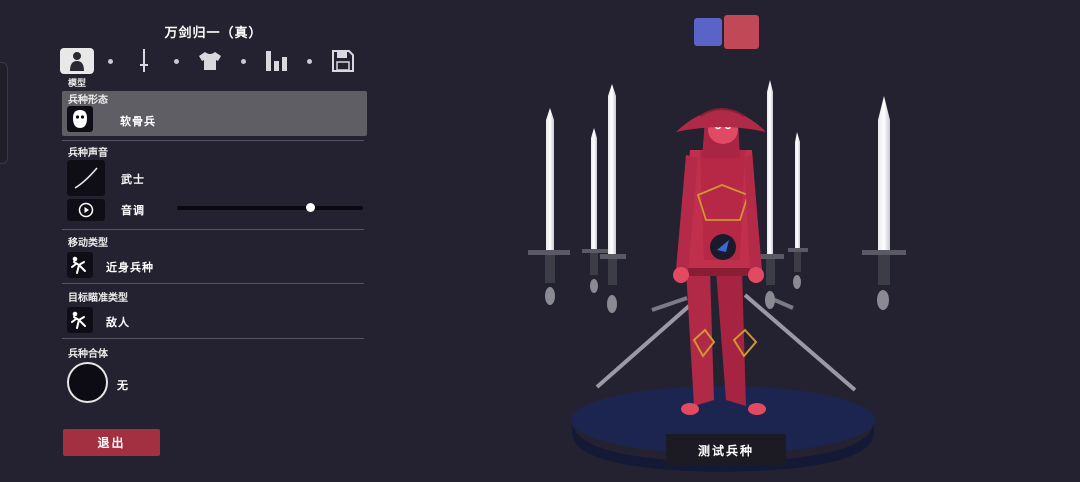  I want to click on sword-icon, so click(143, 60).